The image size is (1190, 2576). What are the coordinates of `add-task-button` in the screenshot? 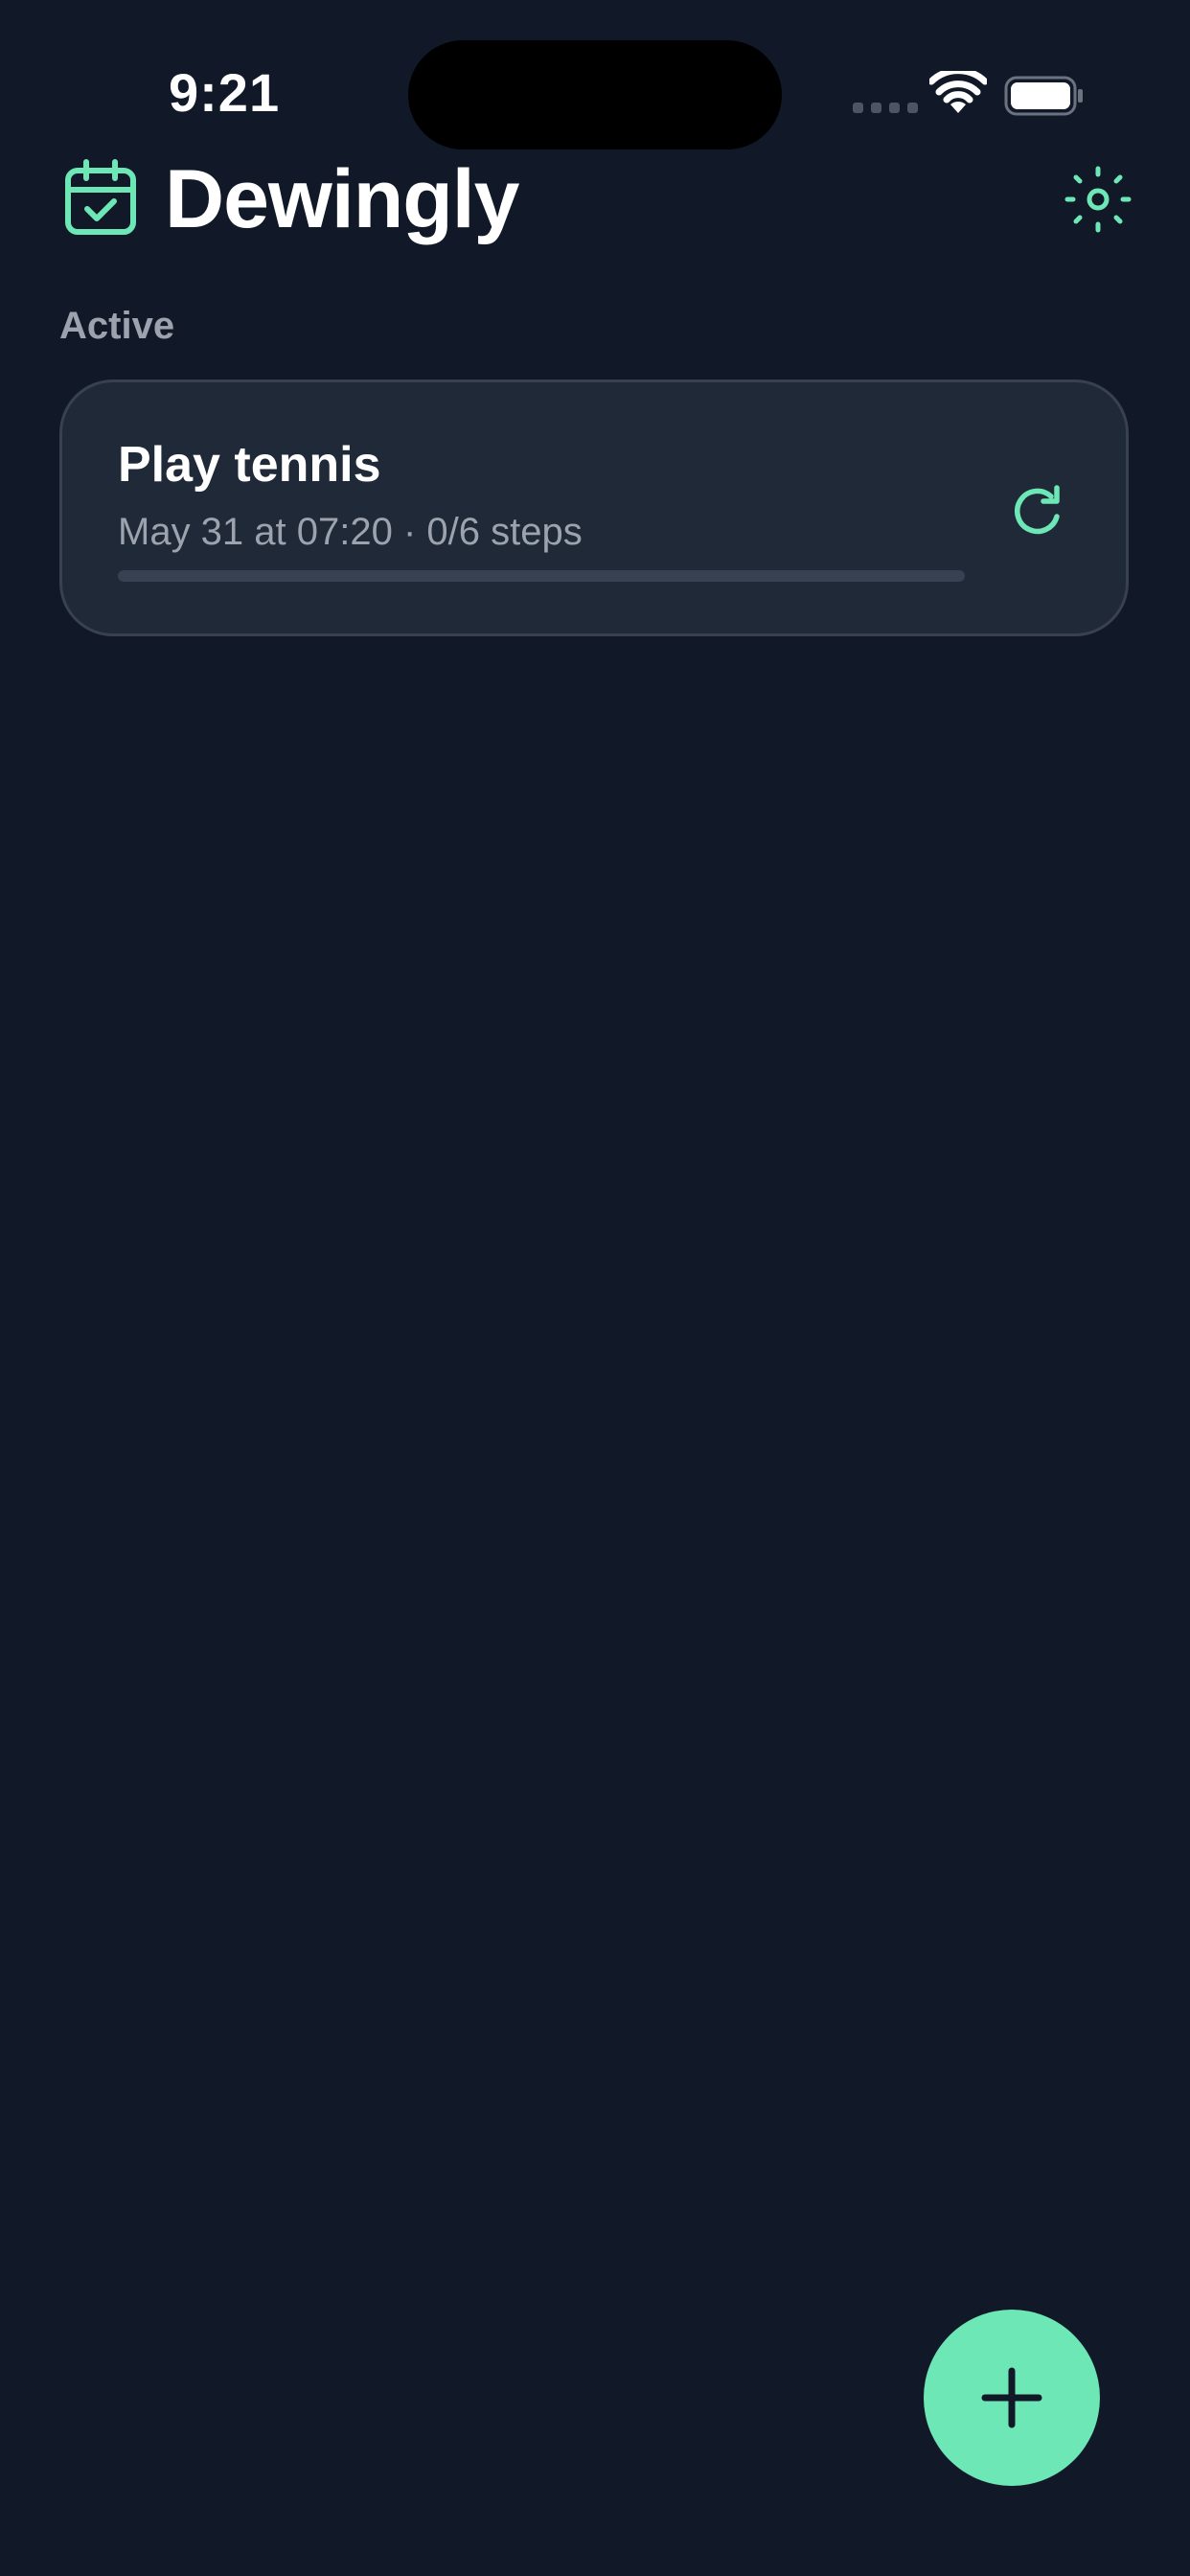 It's located at (1012, 2398).